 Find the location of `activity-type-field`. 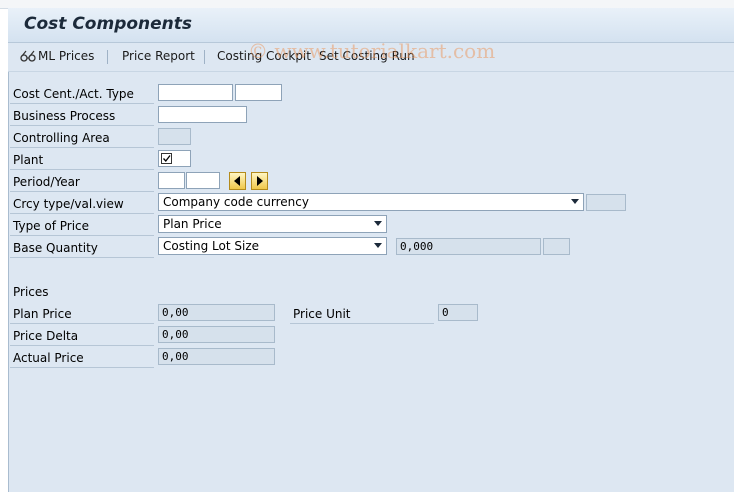

activity-type-field is located at coordinates (258, 92).